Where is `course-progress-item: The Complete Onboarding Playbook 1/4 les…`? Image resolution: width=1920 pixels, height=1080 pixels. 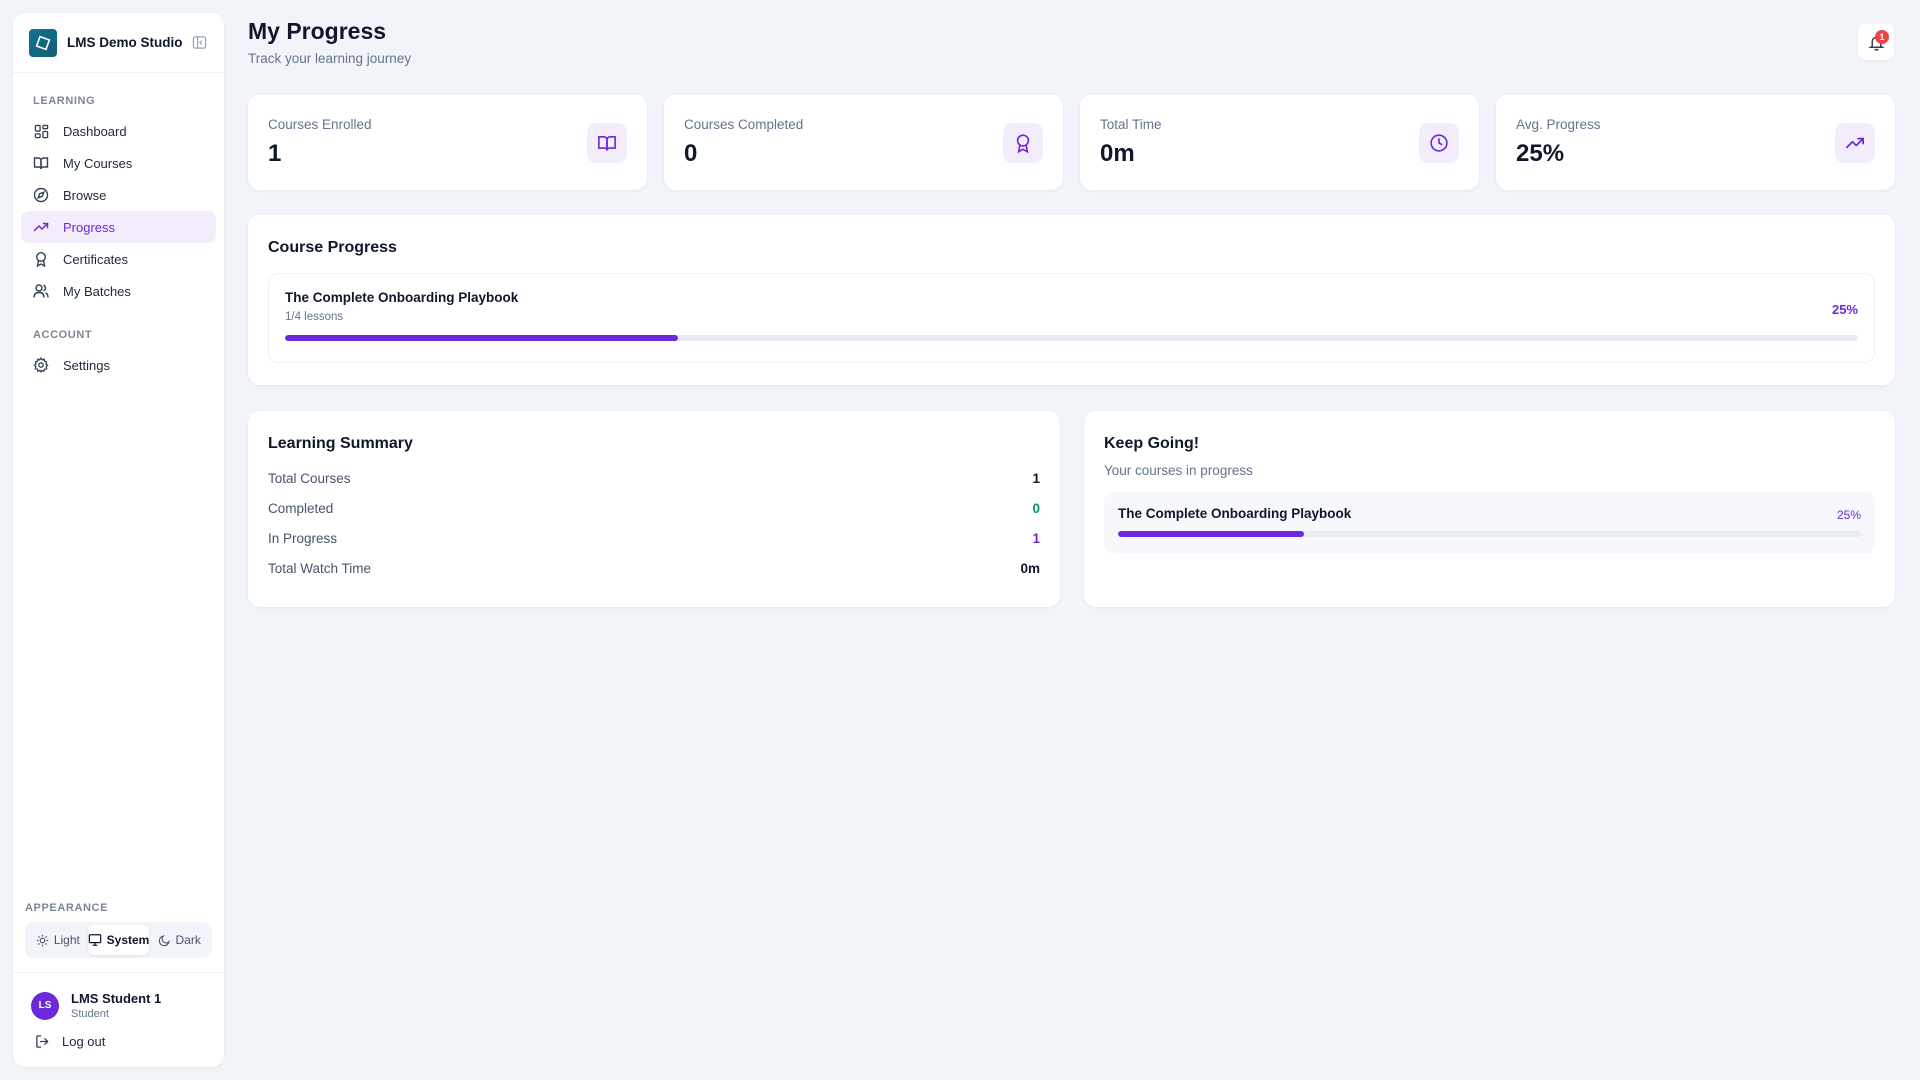
course-progress-item: The Complete Onboarding Playbook 1/4 les… is located at coordinates (1071, 318).